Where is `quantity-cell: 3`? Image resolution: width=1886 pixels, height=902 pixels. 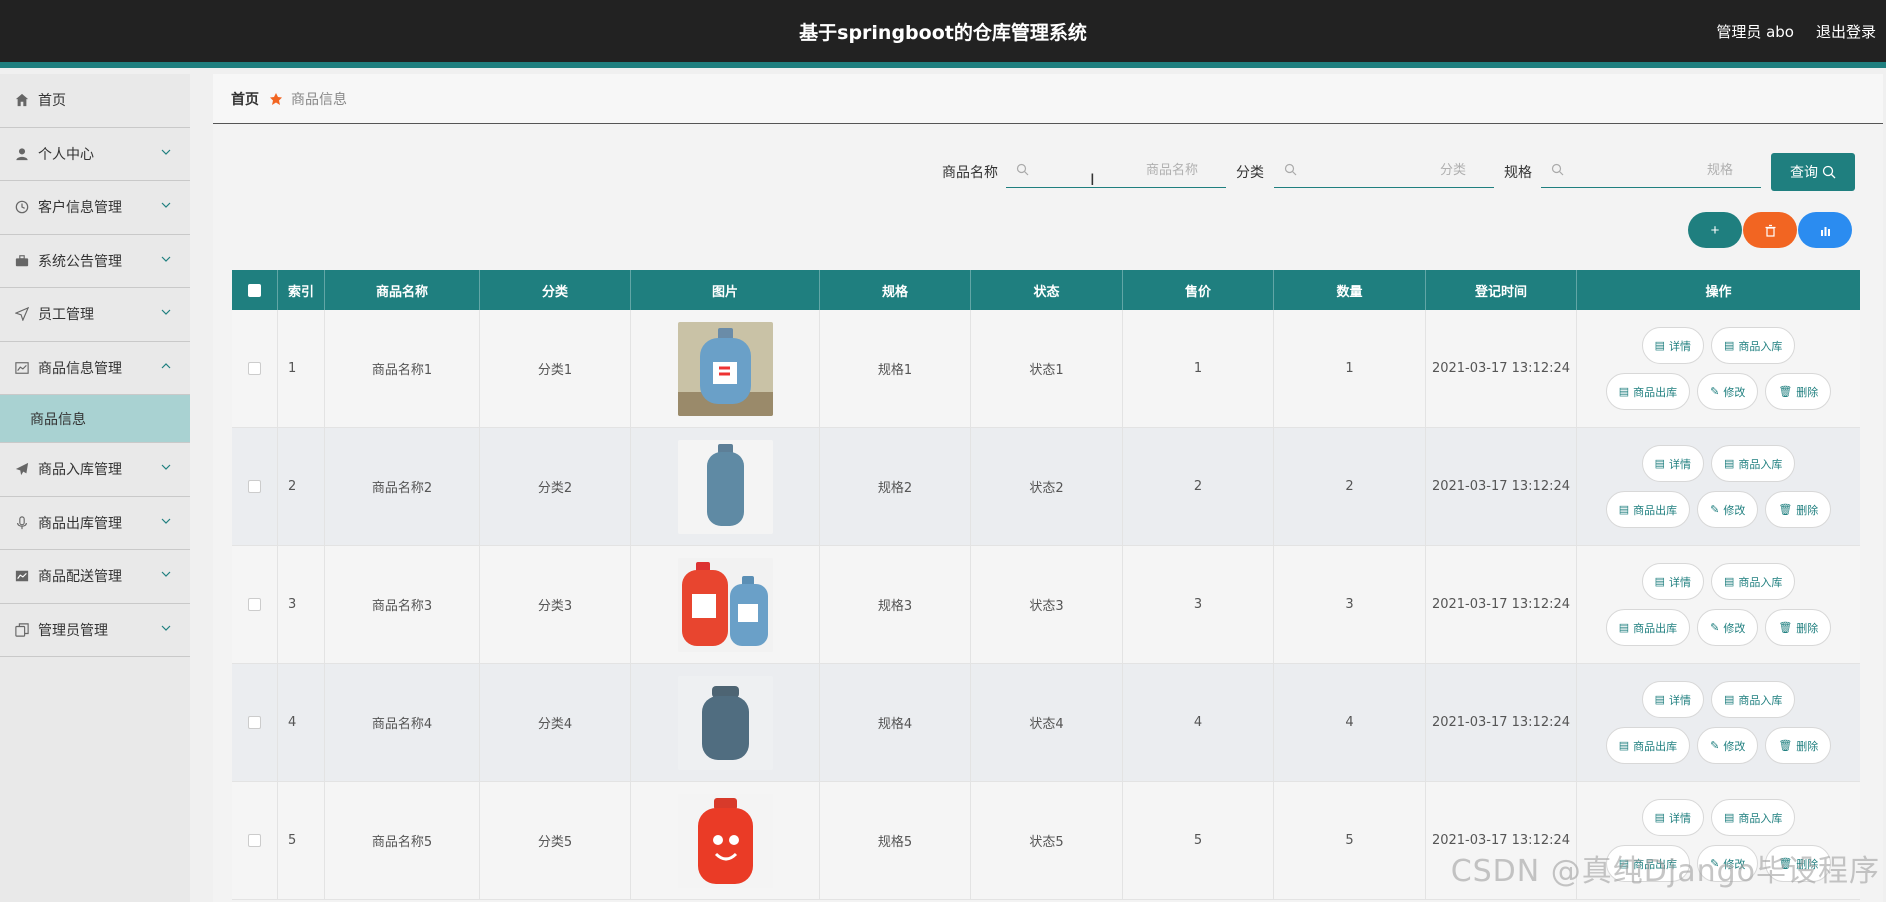 quantity-cell: 3 is located at coordinates (1350, 604).